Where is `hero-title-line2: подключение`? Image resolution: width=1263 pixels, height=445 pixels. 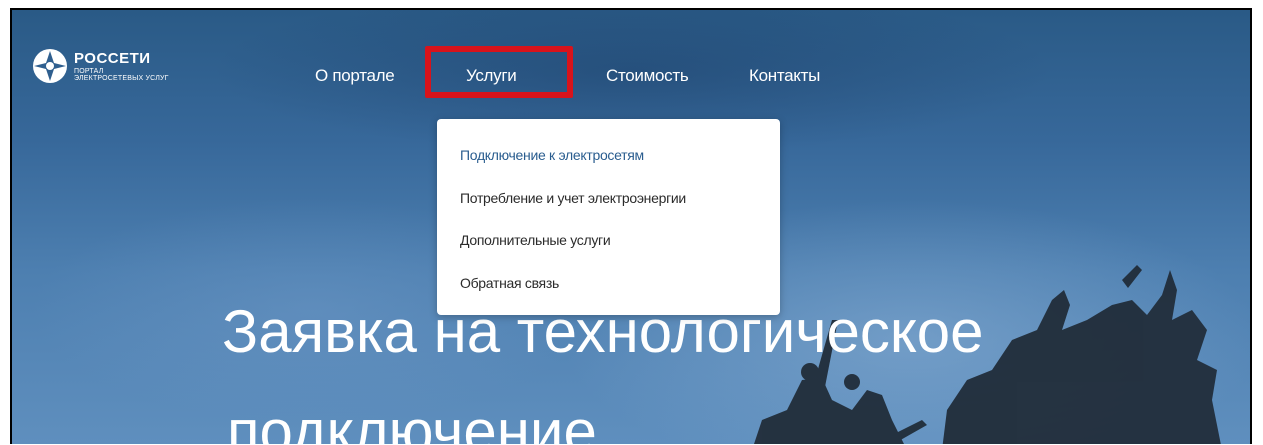
hero-title-line2: подключение is located at coordinates (412, 421).